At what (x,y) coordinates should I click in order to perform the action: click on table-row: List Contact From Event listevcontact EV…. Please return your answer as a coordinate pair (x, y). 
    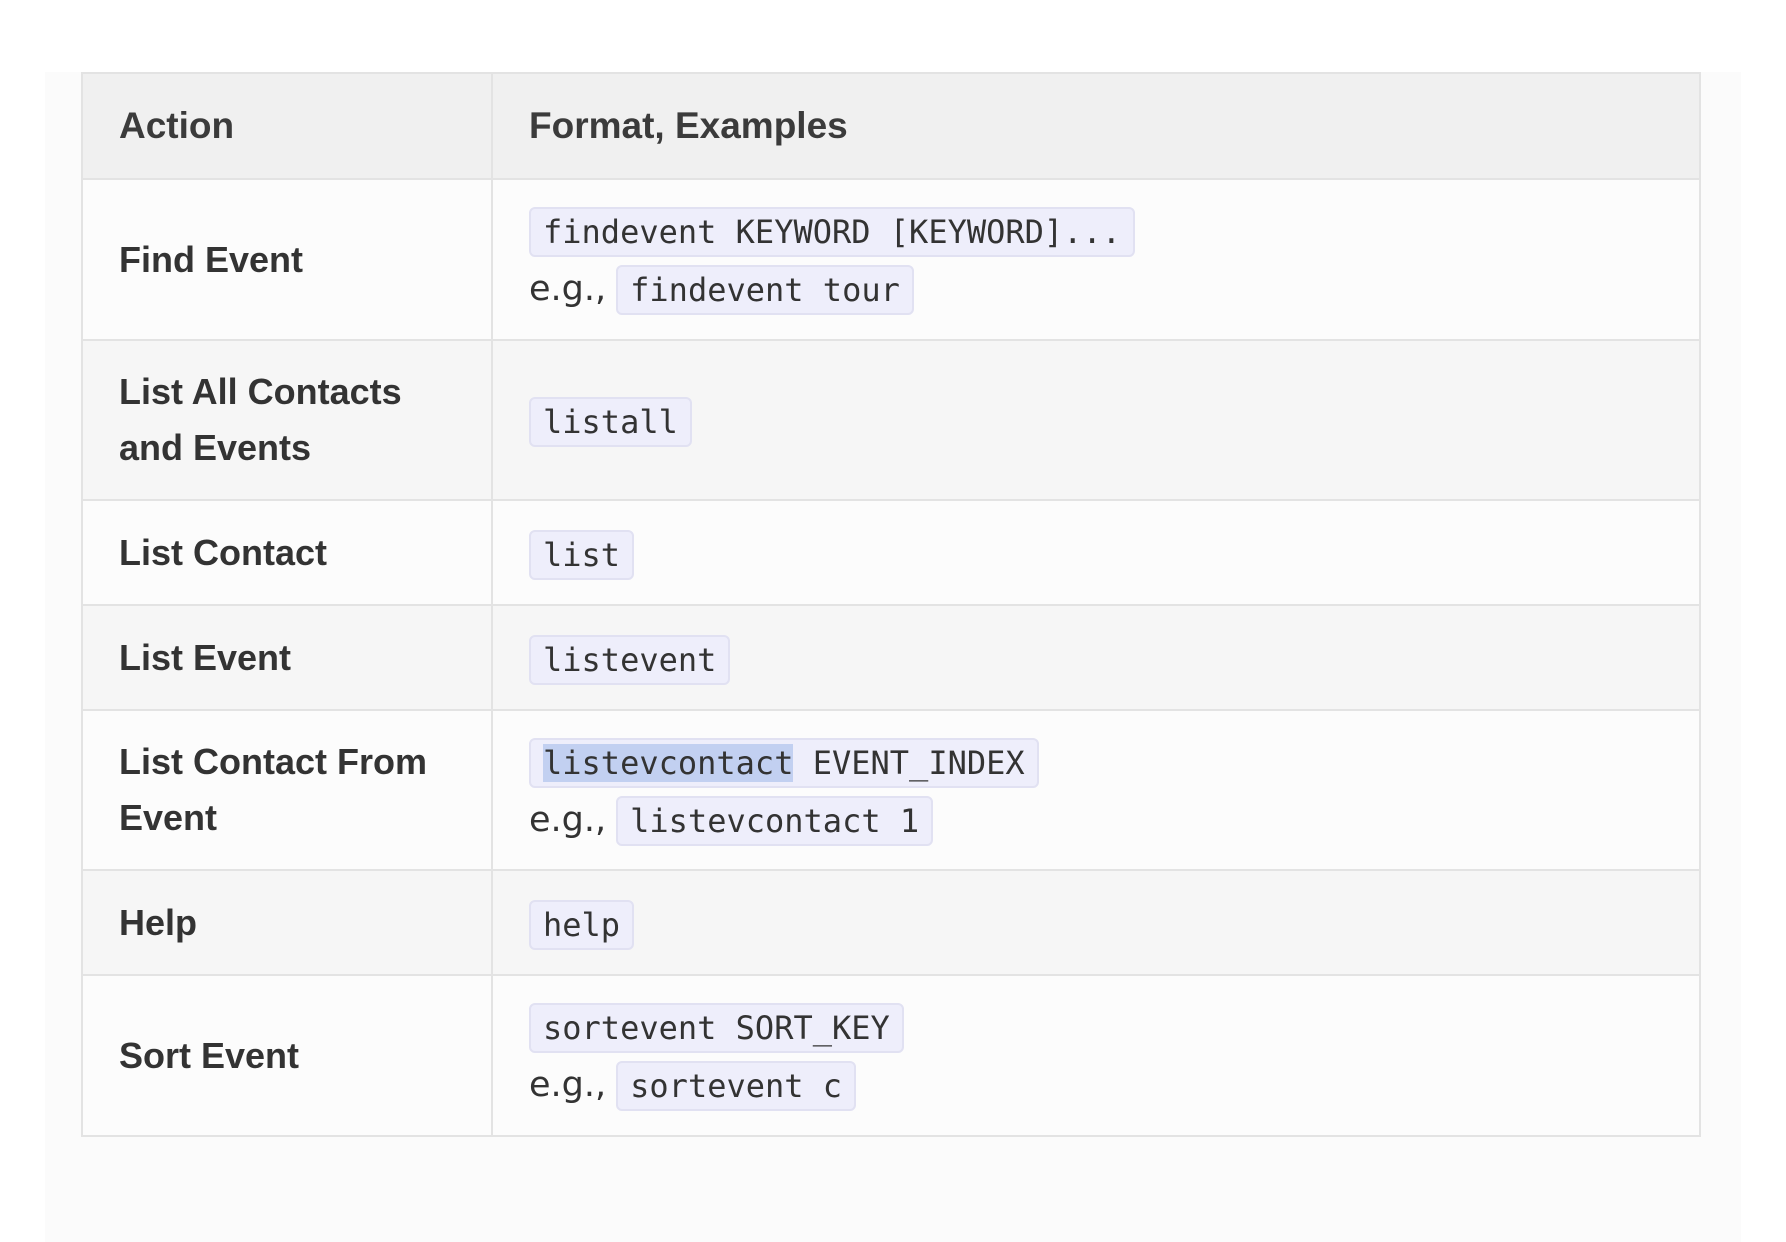
    Looking at the image, I should click on (891, 790).